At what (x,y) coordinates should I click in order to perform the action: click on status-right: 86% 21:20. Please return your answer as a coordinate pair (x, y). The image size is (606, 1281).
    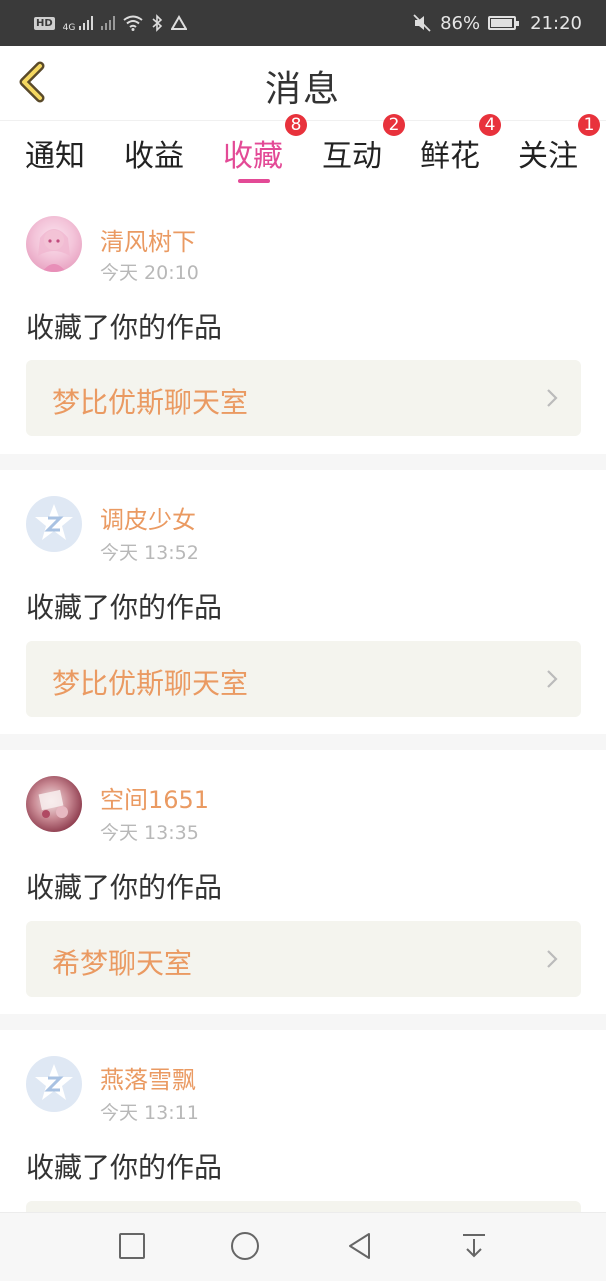
    Looking at the image, I should click on (497, 23).